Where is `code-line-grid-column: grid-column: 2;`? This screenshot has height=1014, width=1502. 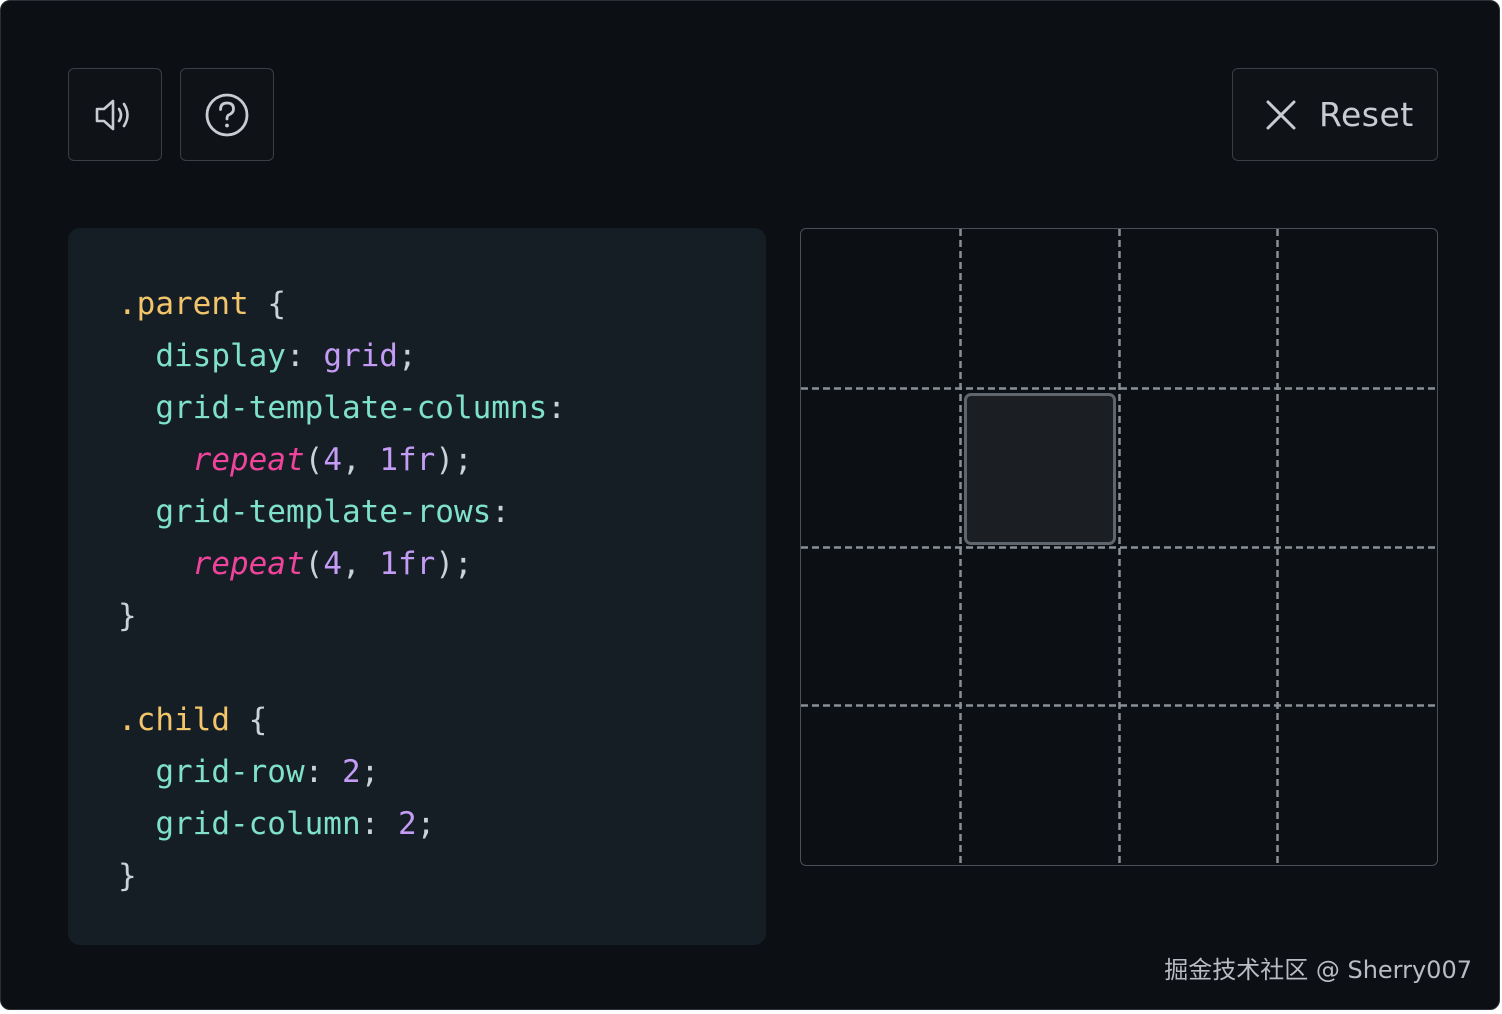 code-line-grid-column: grid-column: 2; is located at coordinates (295, 824).